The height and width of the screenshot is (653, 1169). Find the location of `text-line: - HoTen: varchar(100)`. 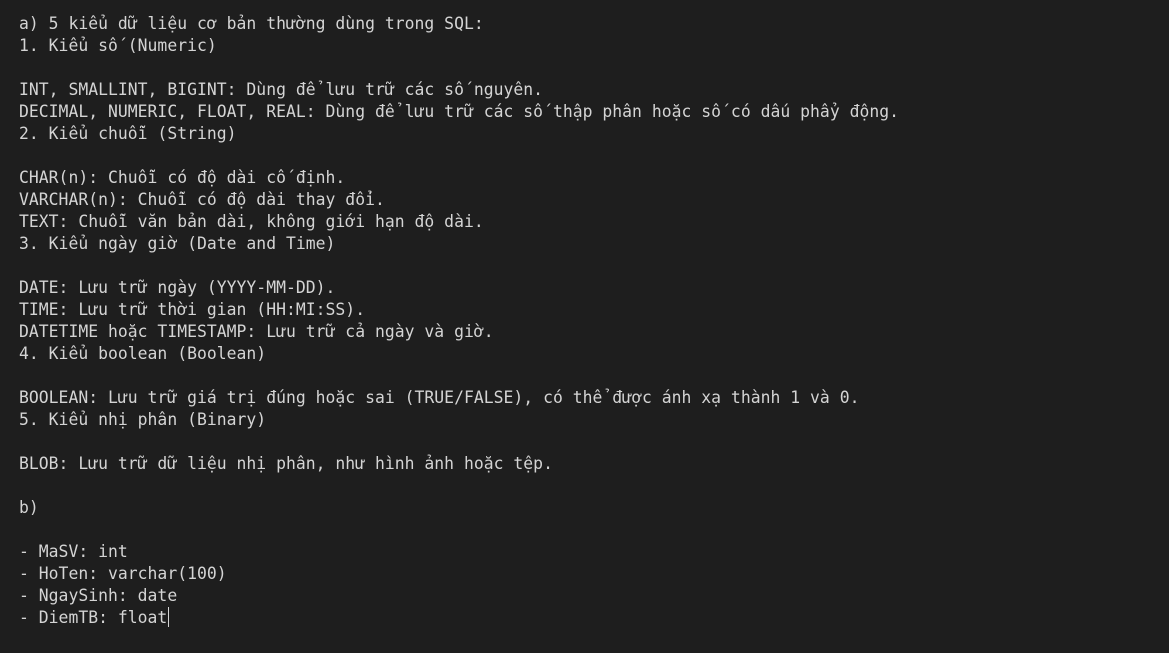

text-line: - HoTen: varchar(100) is located at coordinates (123, 573).